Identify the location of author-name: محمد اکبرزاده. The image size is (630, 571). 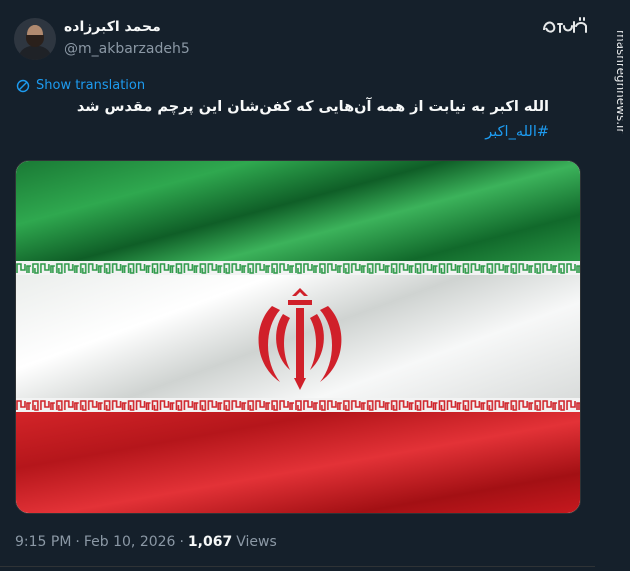
(112, 27).